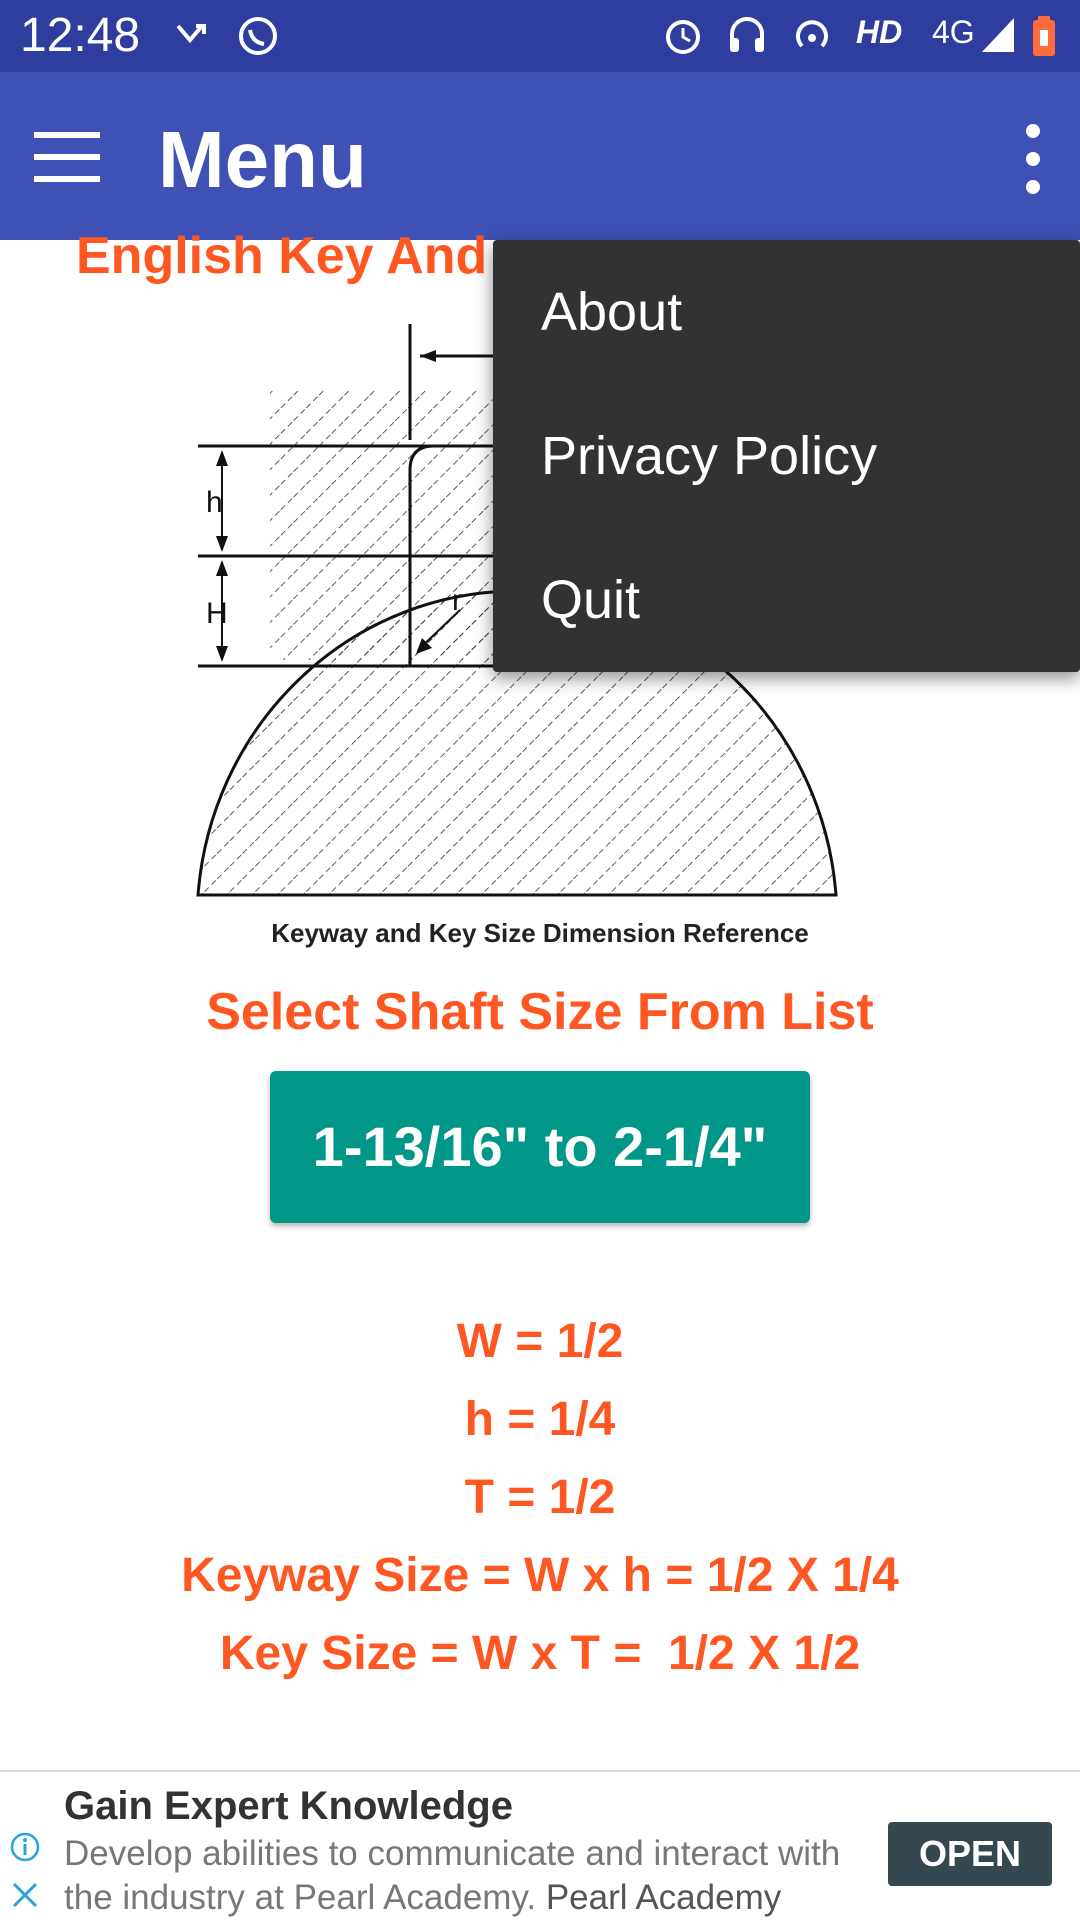 This screenshot has height=1922, width=1080. What do you see at coordinates (217, 613) in the screenshot?
I see `dim-label-H: H` at bounding box center [217, 613].